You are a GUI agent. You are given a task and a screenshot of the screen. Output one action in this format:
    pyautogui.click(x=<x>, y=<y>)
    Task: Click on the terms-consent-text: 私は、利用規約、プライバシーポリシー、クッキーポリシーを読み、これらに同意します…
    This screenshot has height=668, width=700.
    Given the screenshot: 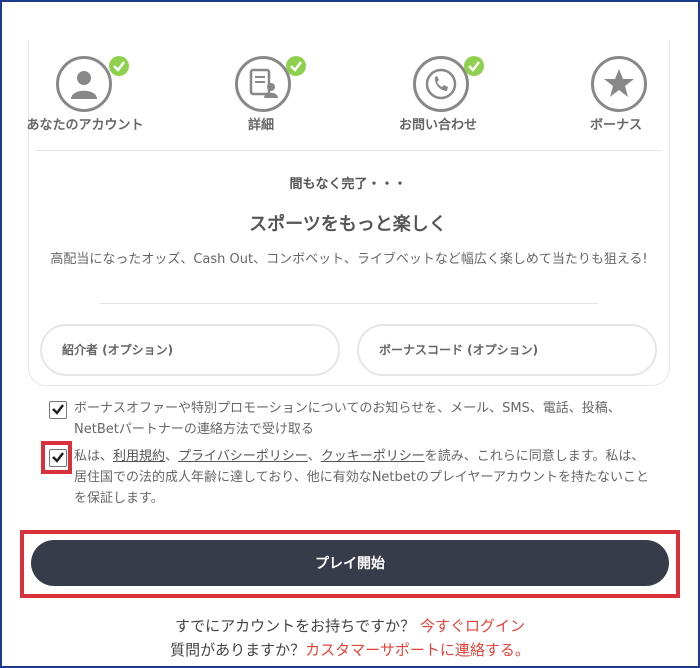 What is the action you would take?
    pyautogui.click(x=362, y=477)
    